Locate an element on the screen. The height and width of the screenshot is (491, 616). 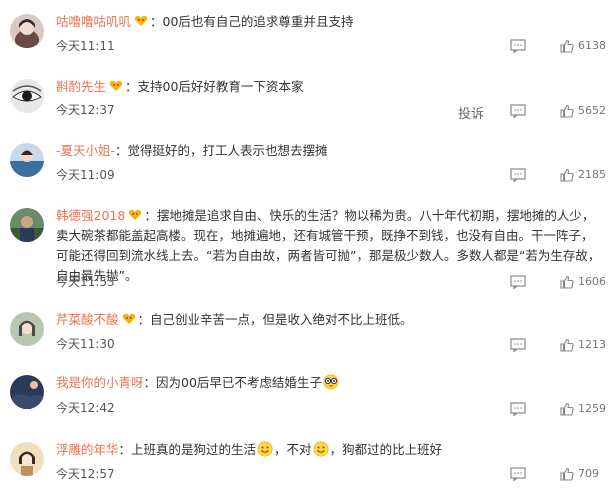
comment-body: 芹菜酸不酸 ：自己创业辛苦一点，但是收入绝对不比上班低。 is located at coordinates (234, 319).